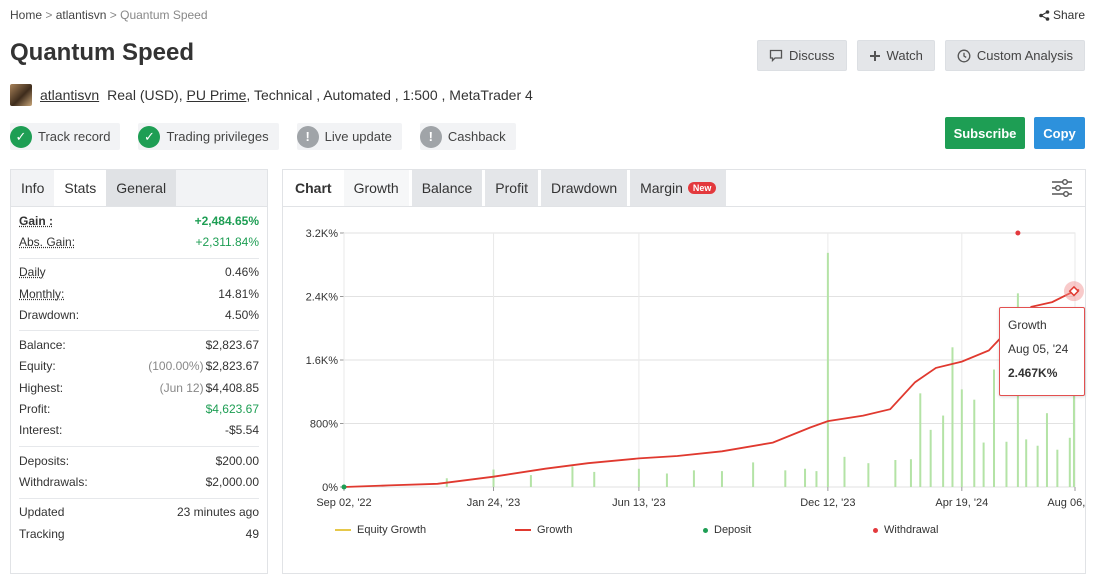 The image size is (1097, 583). Describe the element at coordinates (1062, 15) in the screenshot. I see `share-button: Share` at that location.